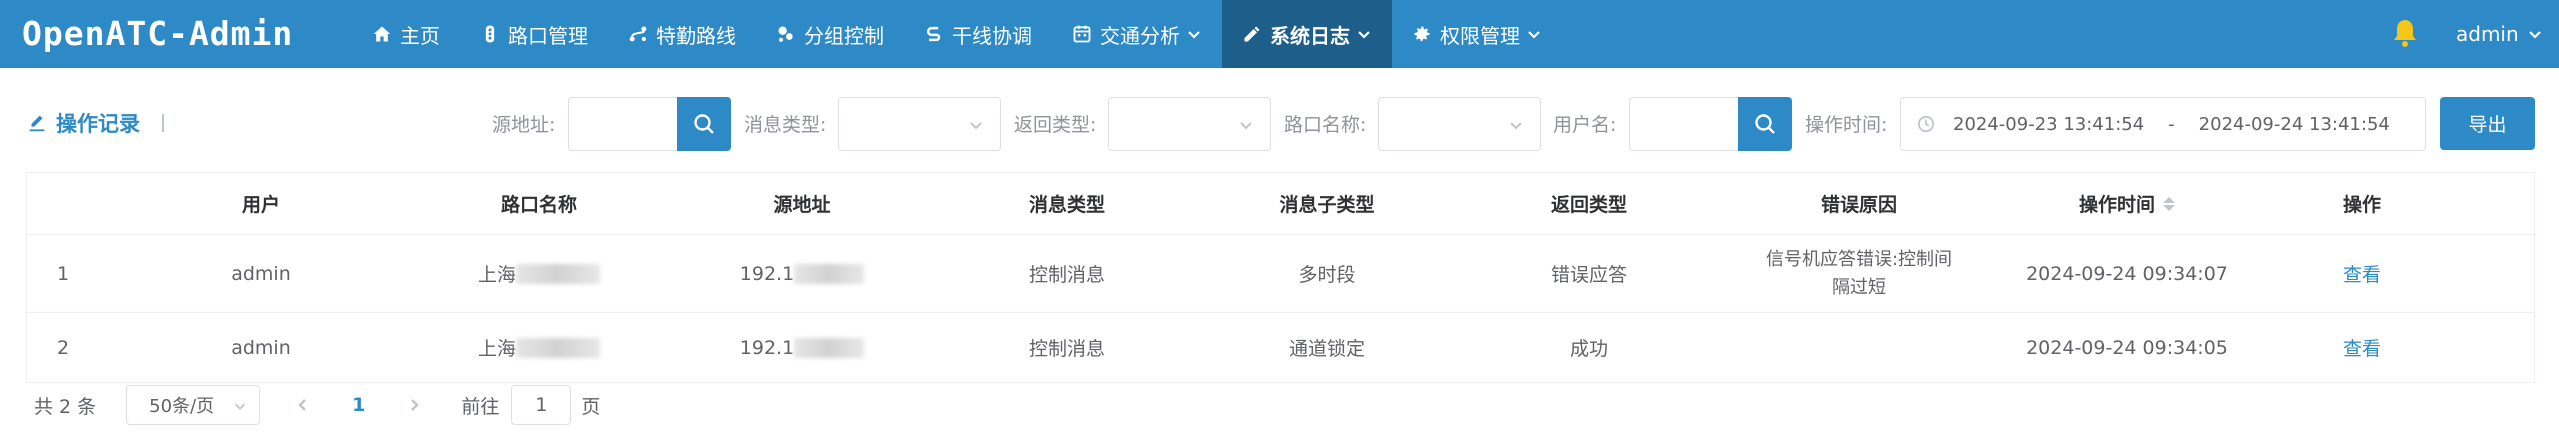  Describe the element at coordinates (919, 124) in the screenshot. I see `message-type-select` at that location.